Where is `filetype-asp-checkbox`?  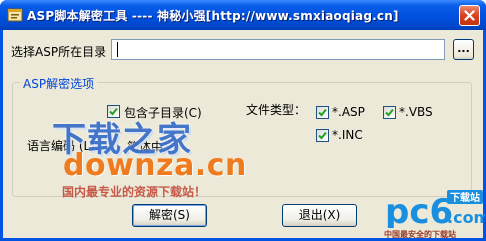
filetype-asp-checkbox is located at coordinates (322, 112).